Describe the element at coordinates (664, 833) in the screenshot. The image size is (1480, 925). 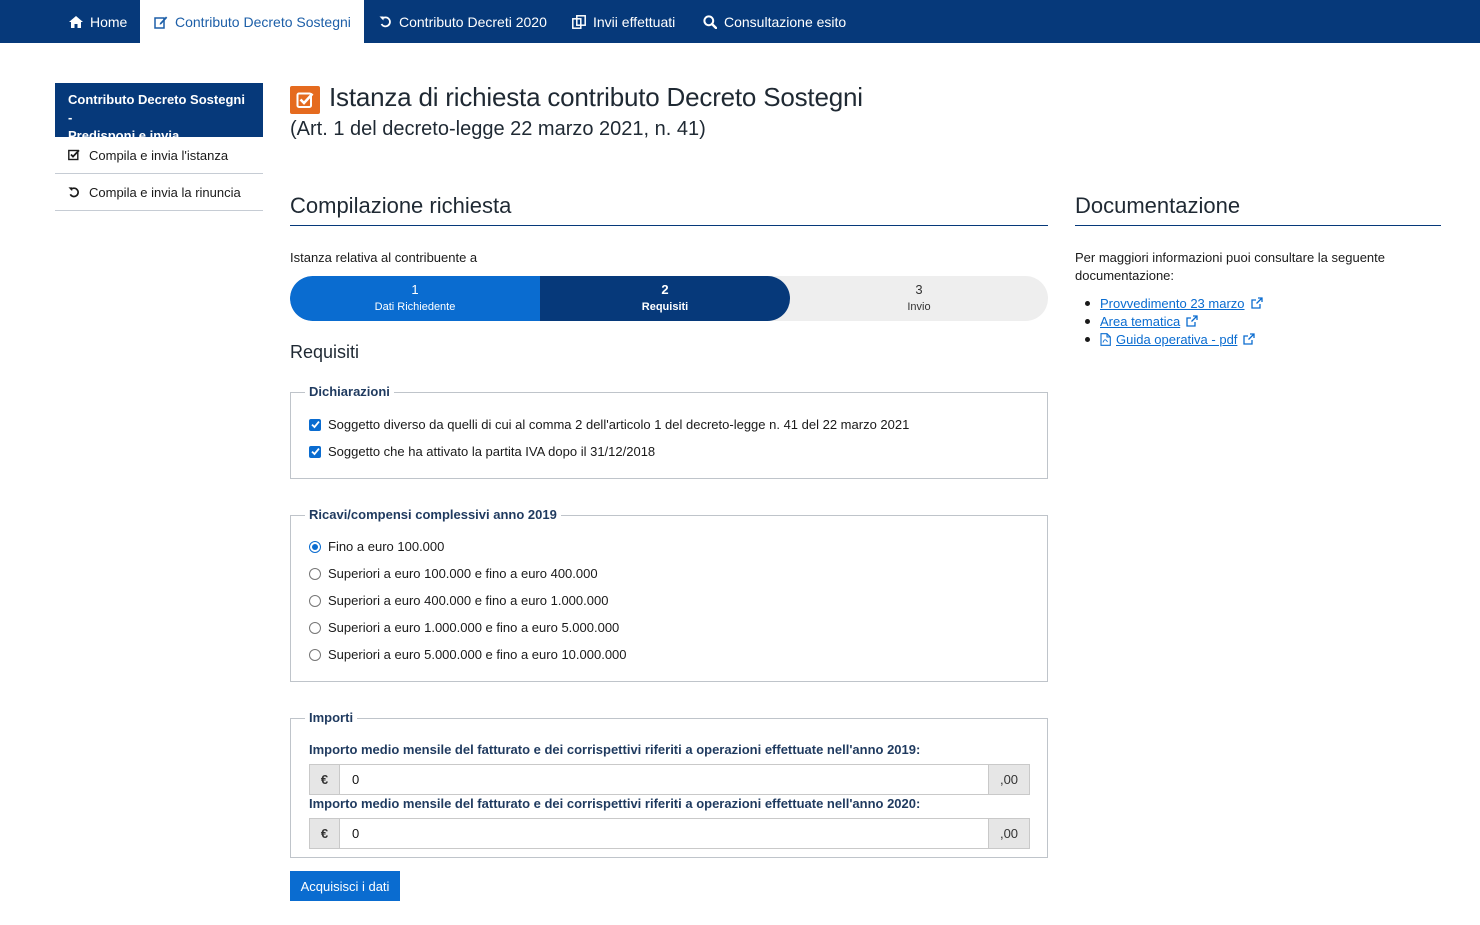
I see `importo-2020-input: 0` at that location.